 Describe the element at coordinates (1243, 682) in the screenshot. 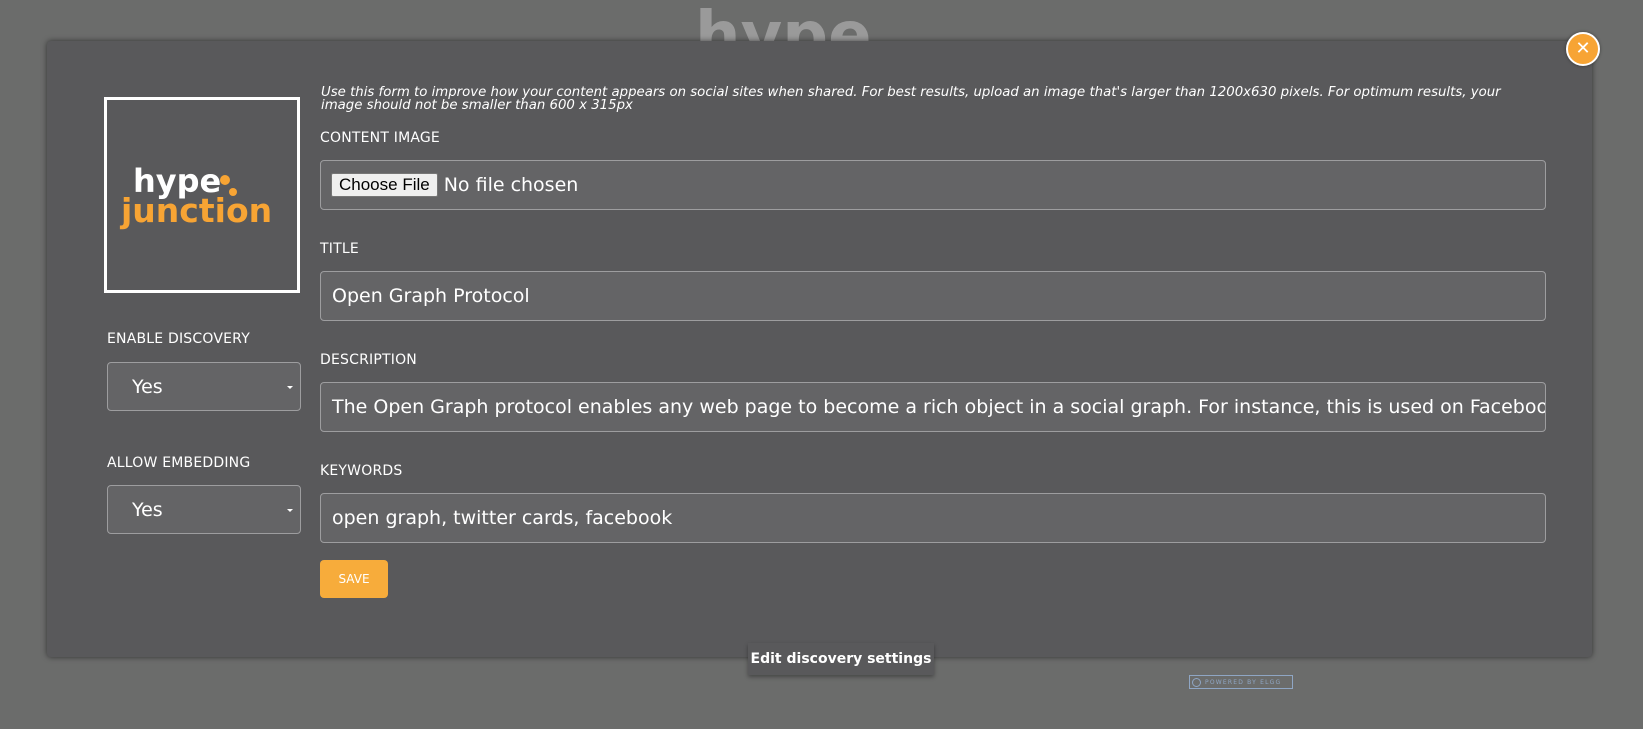

I see `powered-by-text: POWERED BY ELGG` at that location.